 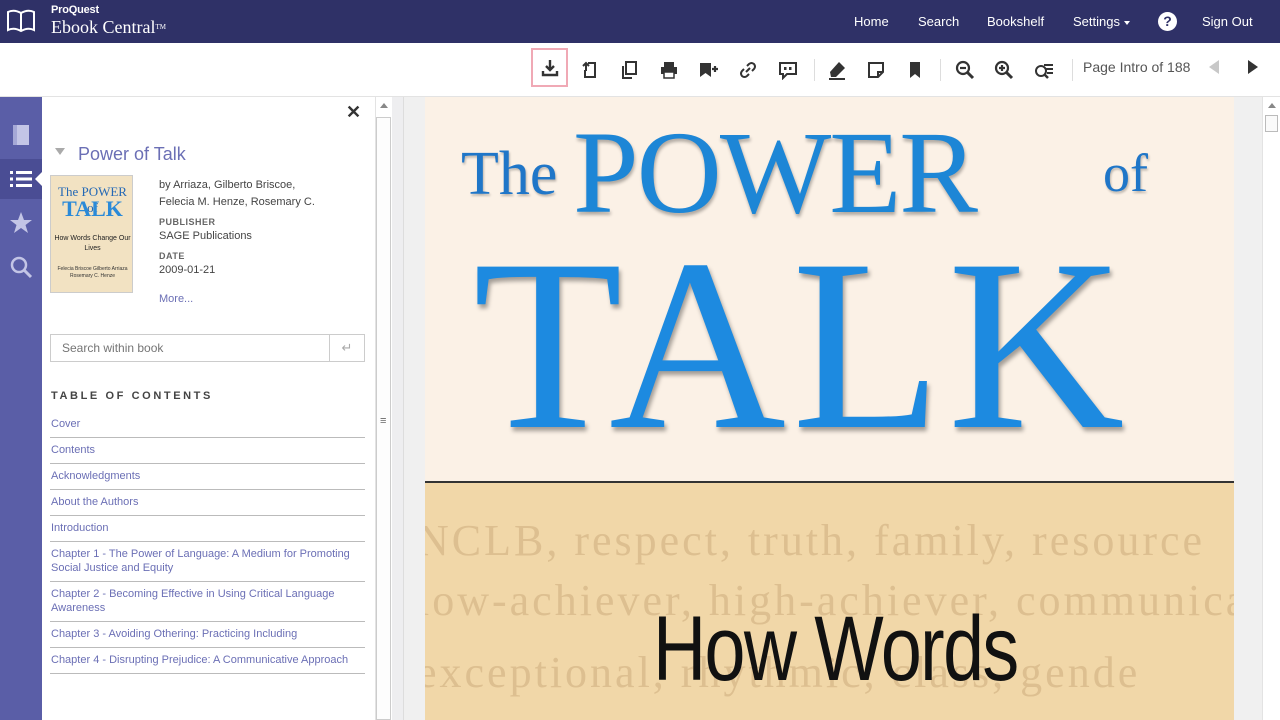 What do you see at coordinates (1015, 21) in the screenshot?
I see `nav-bookshelf-link: Bookshelf` at bounding box center [1015, 21].